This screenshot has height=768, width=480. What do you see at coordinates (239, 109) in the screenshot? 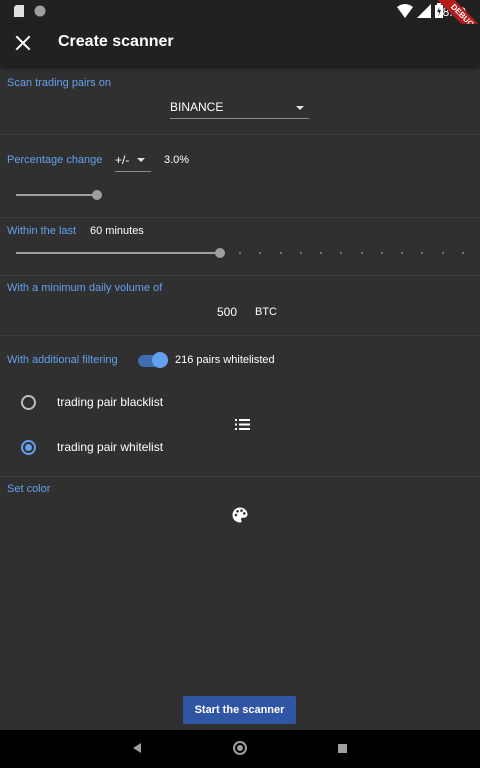
I see `exchange-dropdown: BINANCE` at bounding box center [239, 109].